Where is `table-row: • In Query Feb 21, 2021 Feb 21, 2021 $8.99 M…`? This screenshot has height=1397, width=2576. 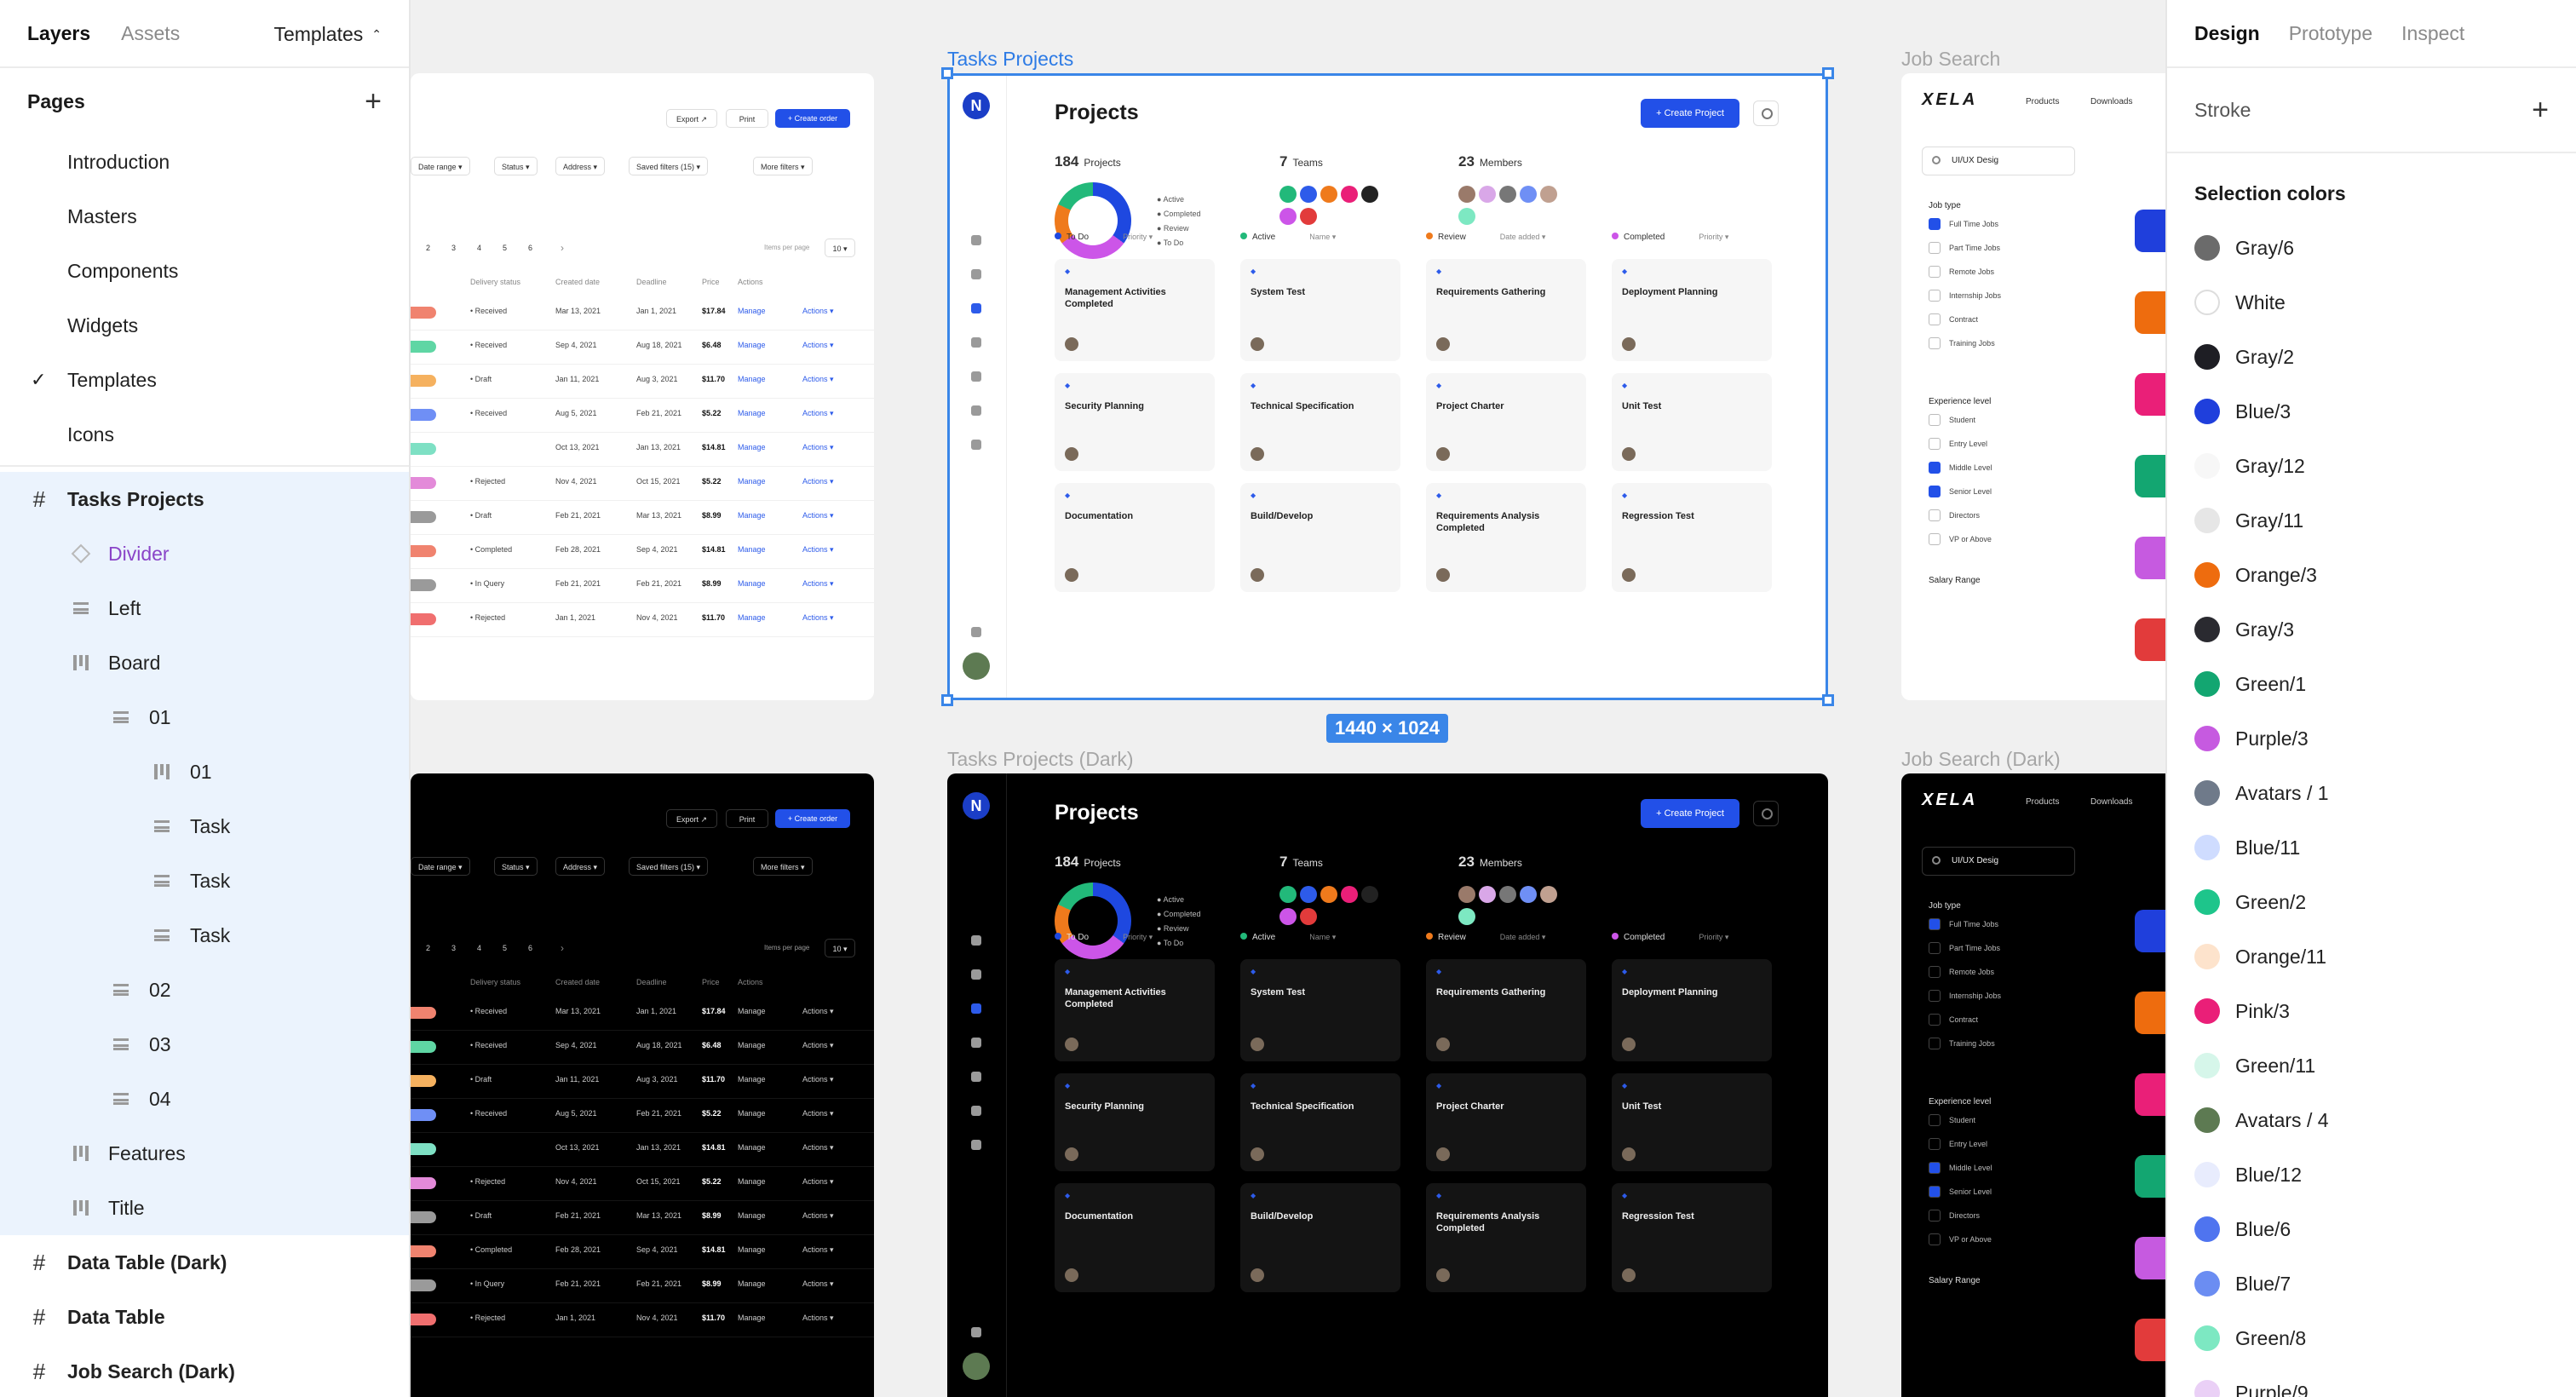
table-row: • In Query Feb 21, 2021 Feb 21, 2021 $8.99 M… is located at coordinates (642, 586).